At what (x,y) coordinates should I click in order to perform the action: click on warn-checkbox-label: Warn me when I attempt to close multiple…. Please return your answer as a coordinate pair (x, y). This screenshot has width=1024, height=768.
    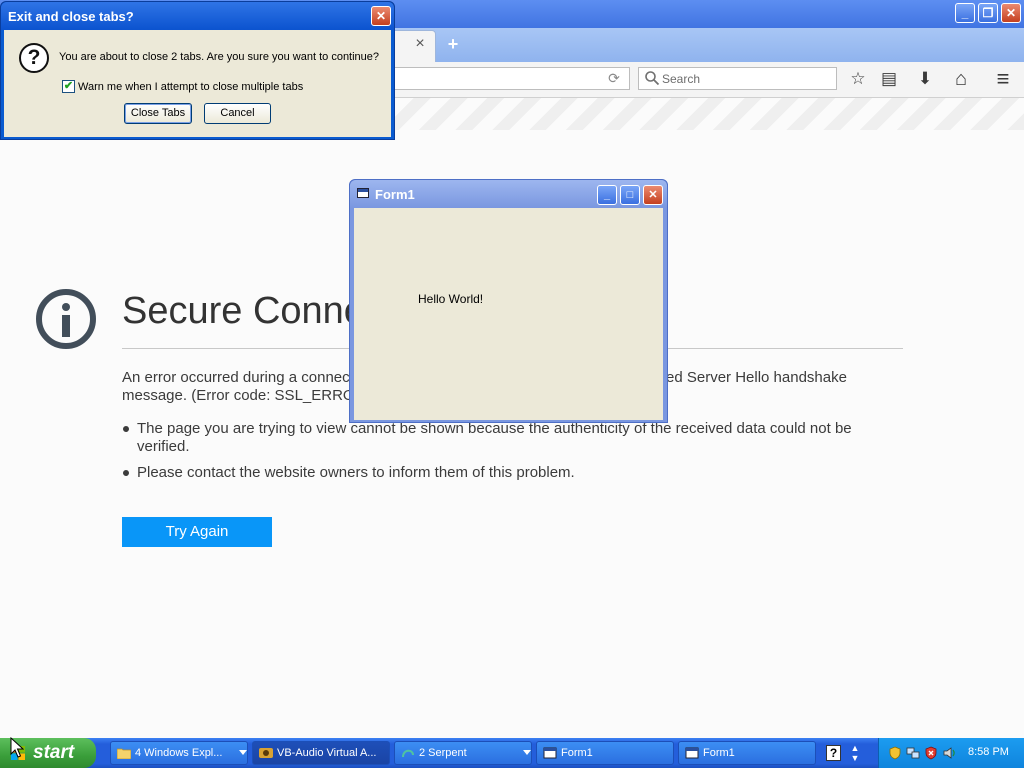
    Looking at the image, I should click on (190, 87).